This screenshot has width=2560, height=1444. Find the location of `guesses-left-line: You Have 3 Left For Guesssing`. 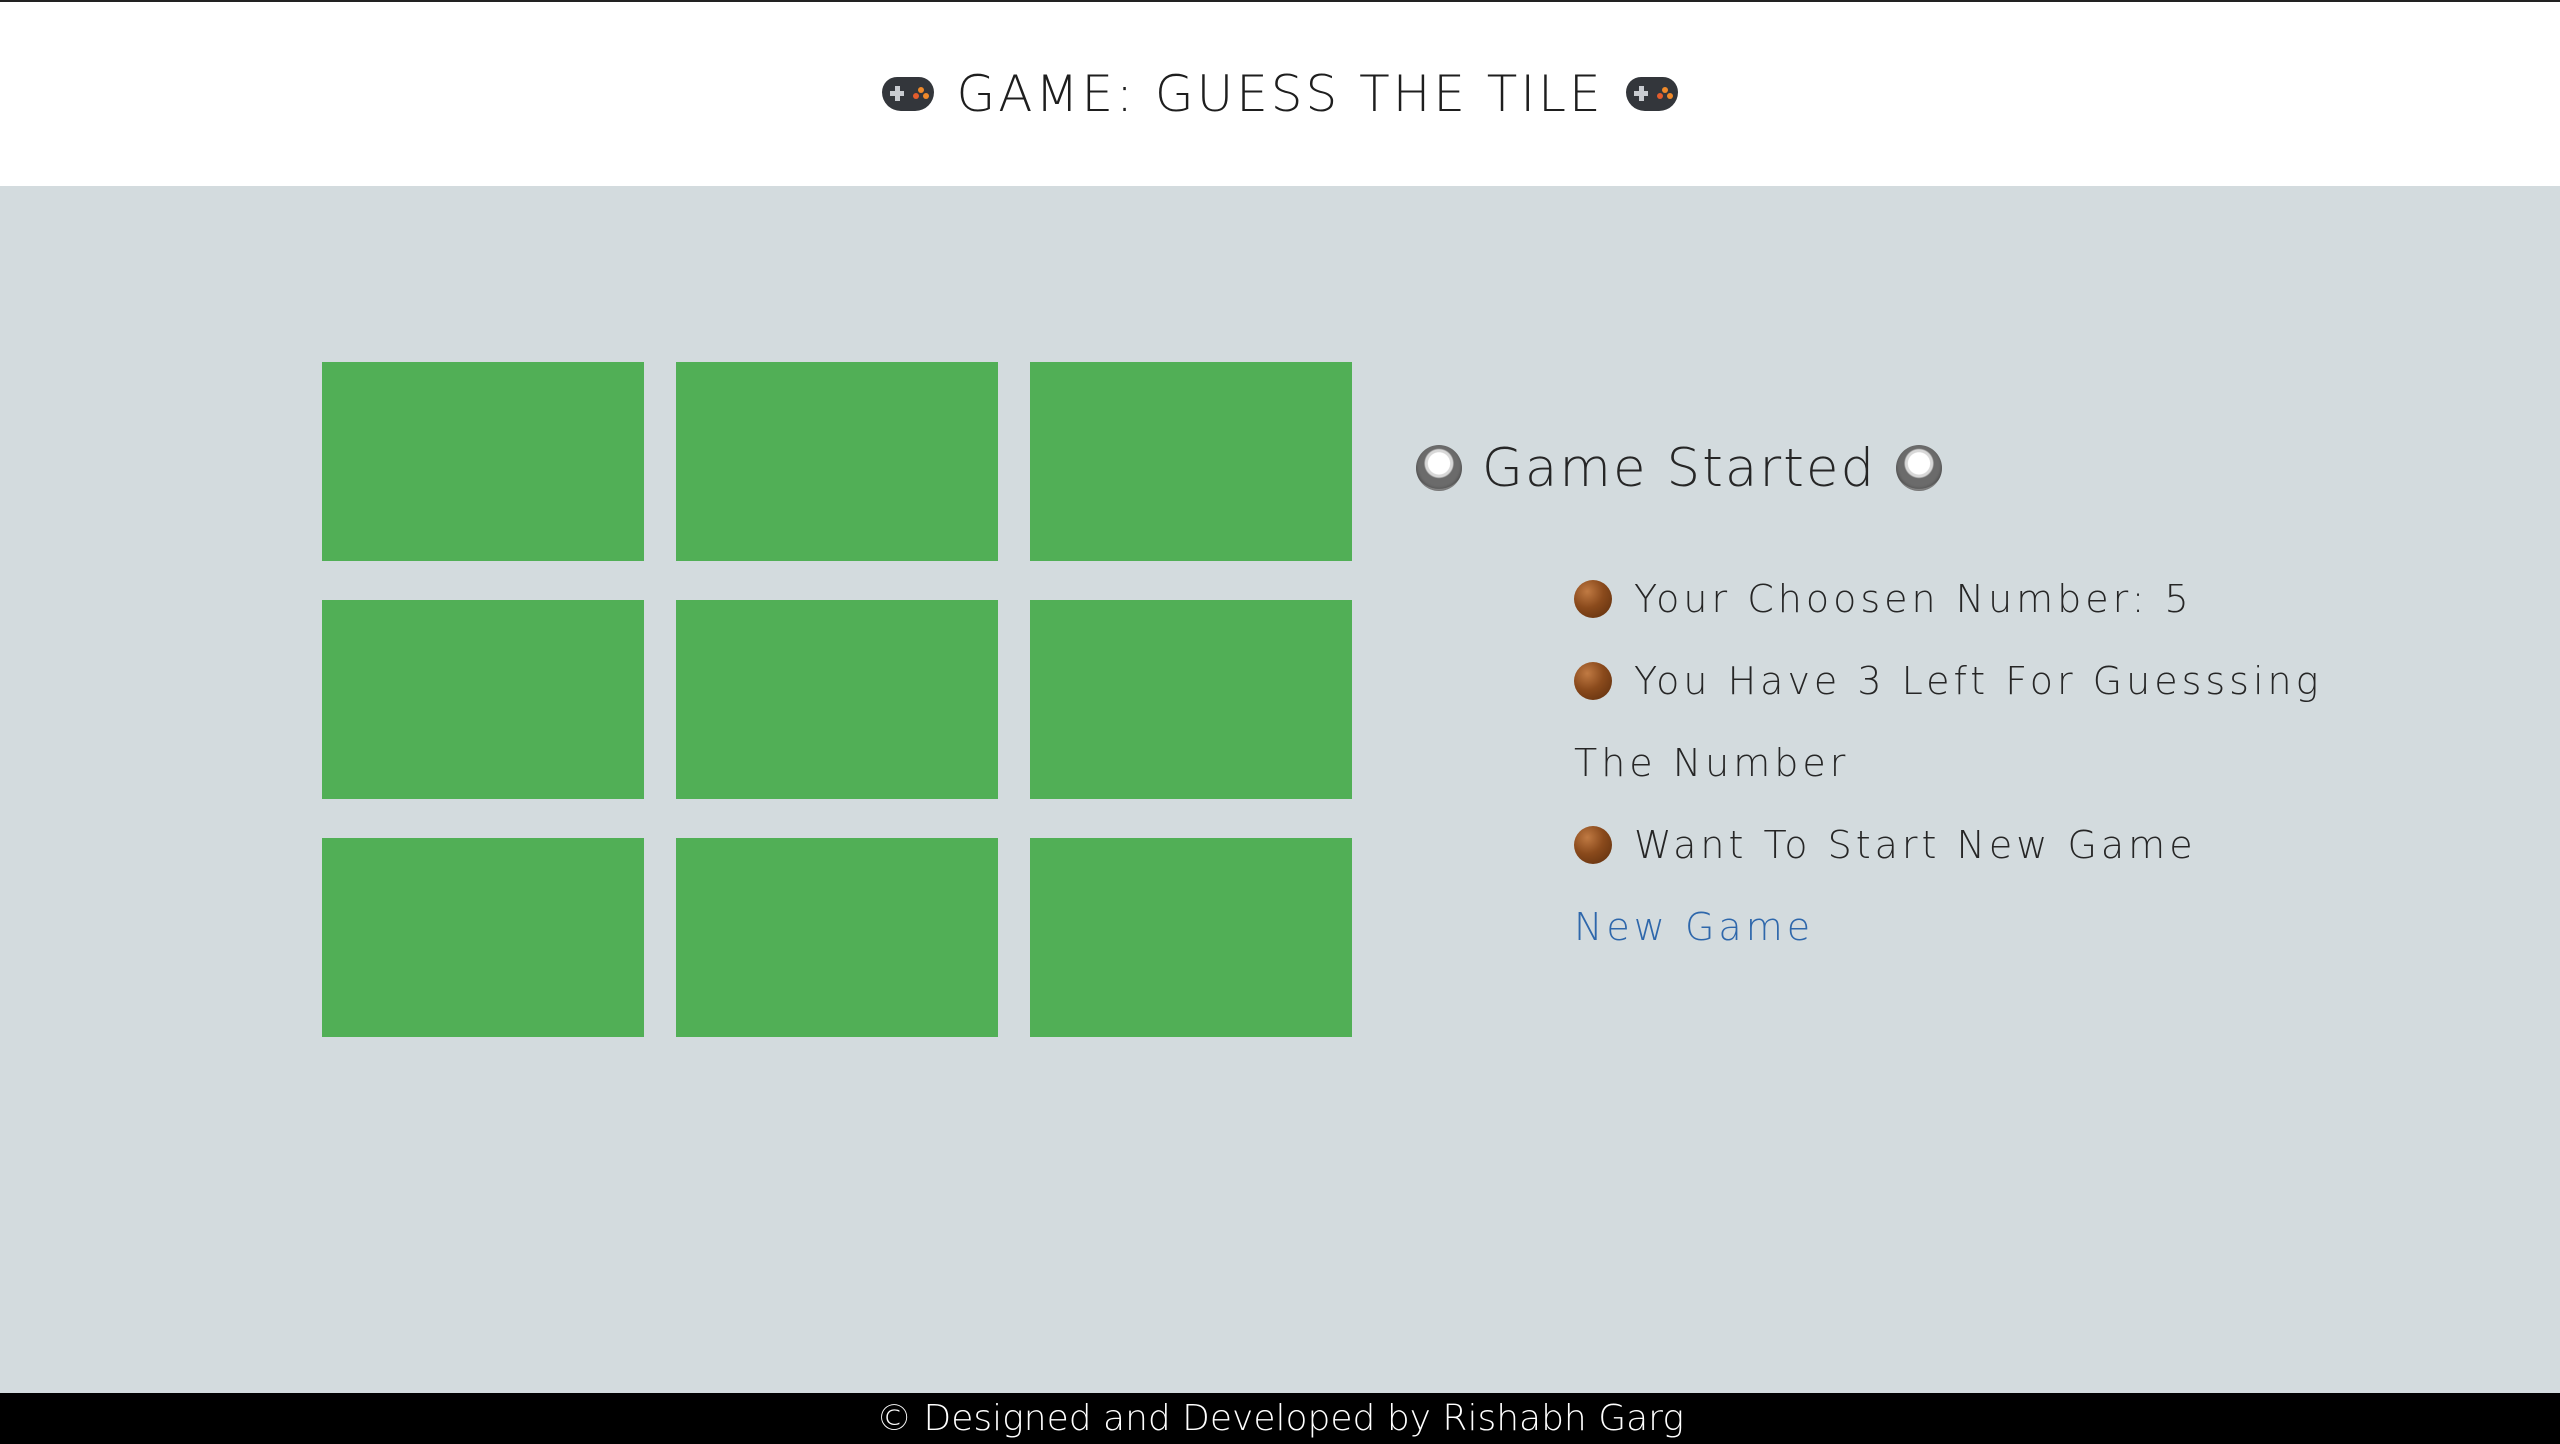

guesses-left-line: You Have 3 Left For Guesssing is located at coordinates (1984, 681).